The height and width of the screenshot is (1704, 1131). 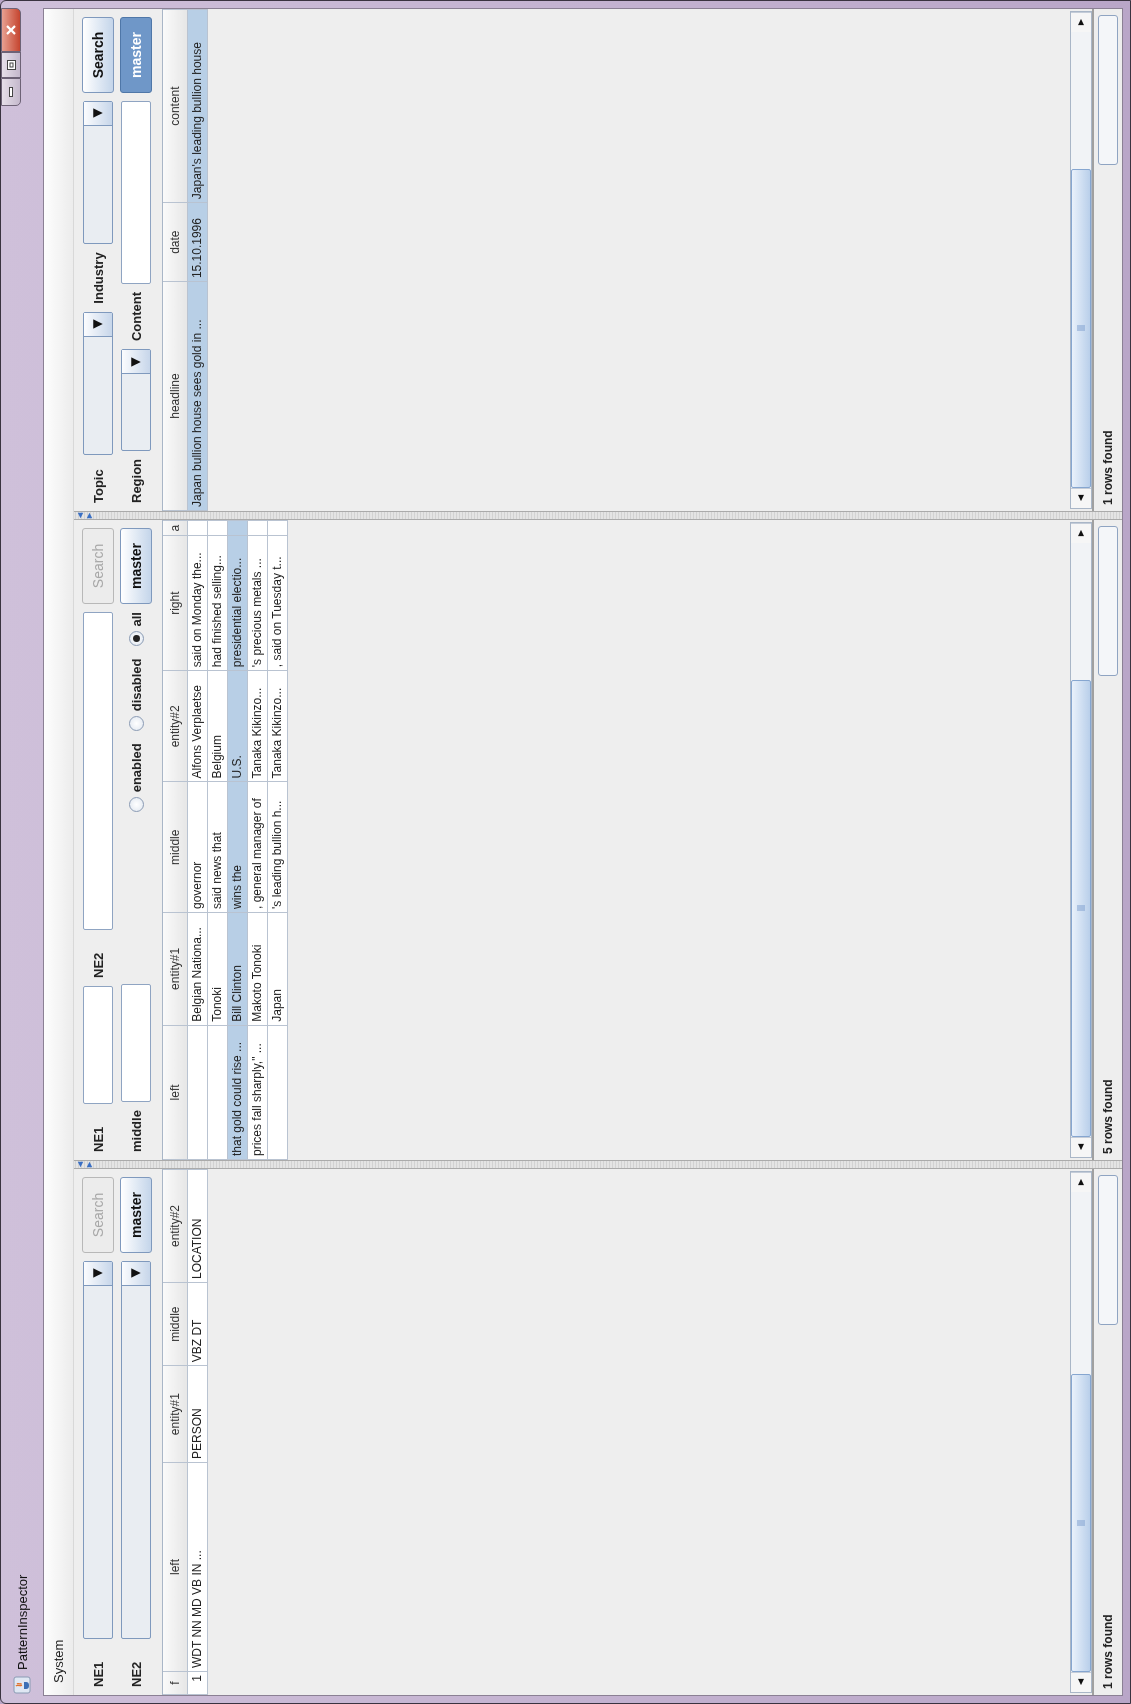 I want to click on status-text: 5 rows found, so click(x=1108, y=1116).